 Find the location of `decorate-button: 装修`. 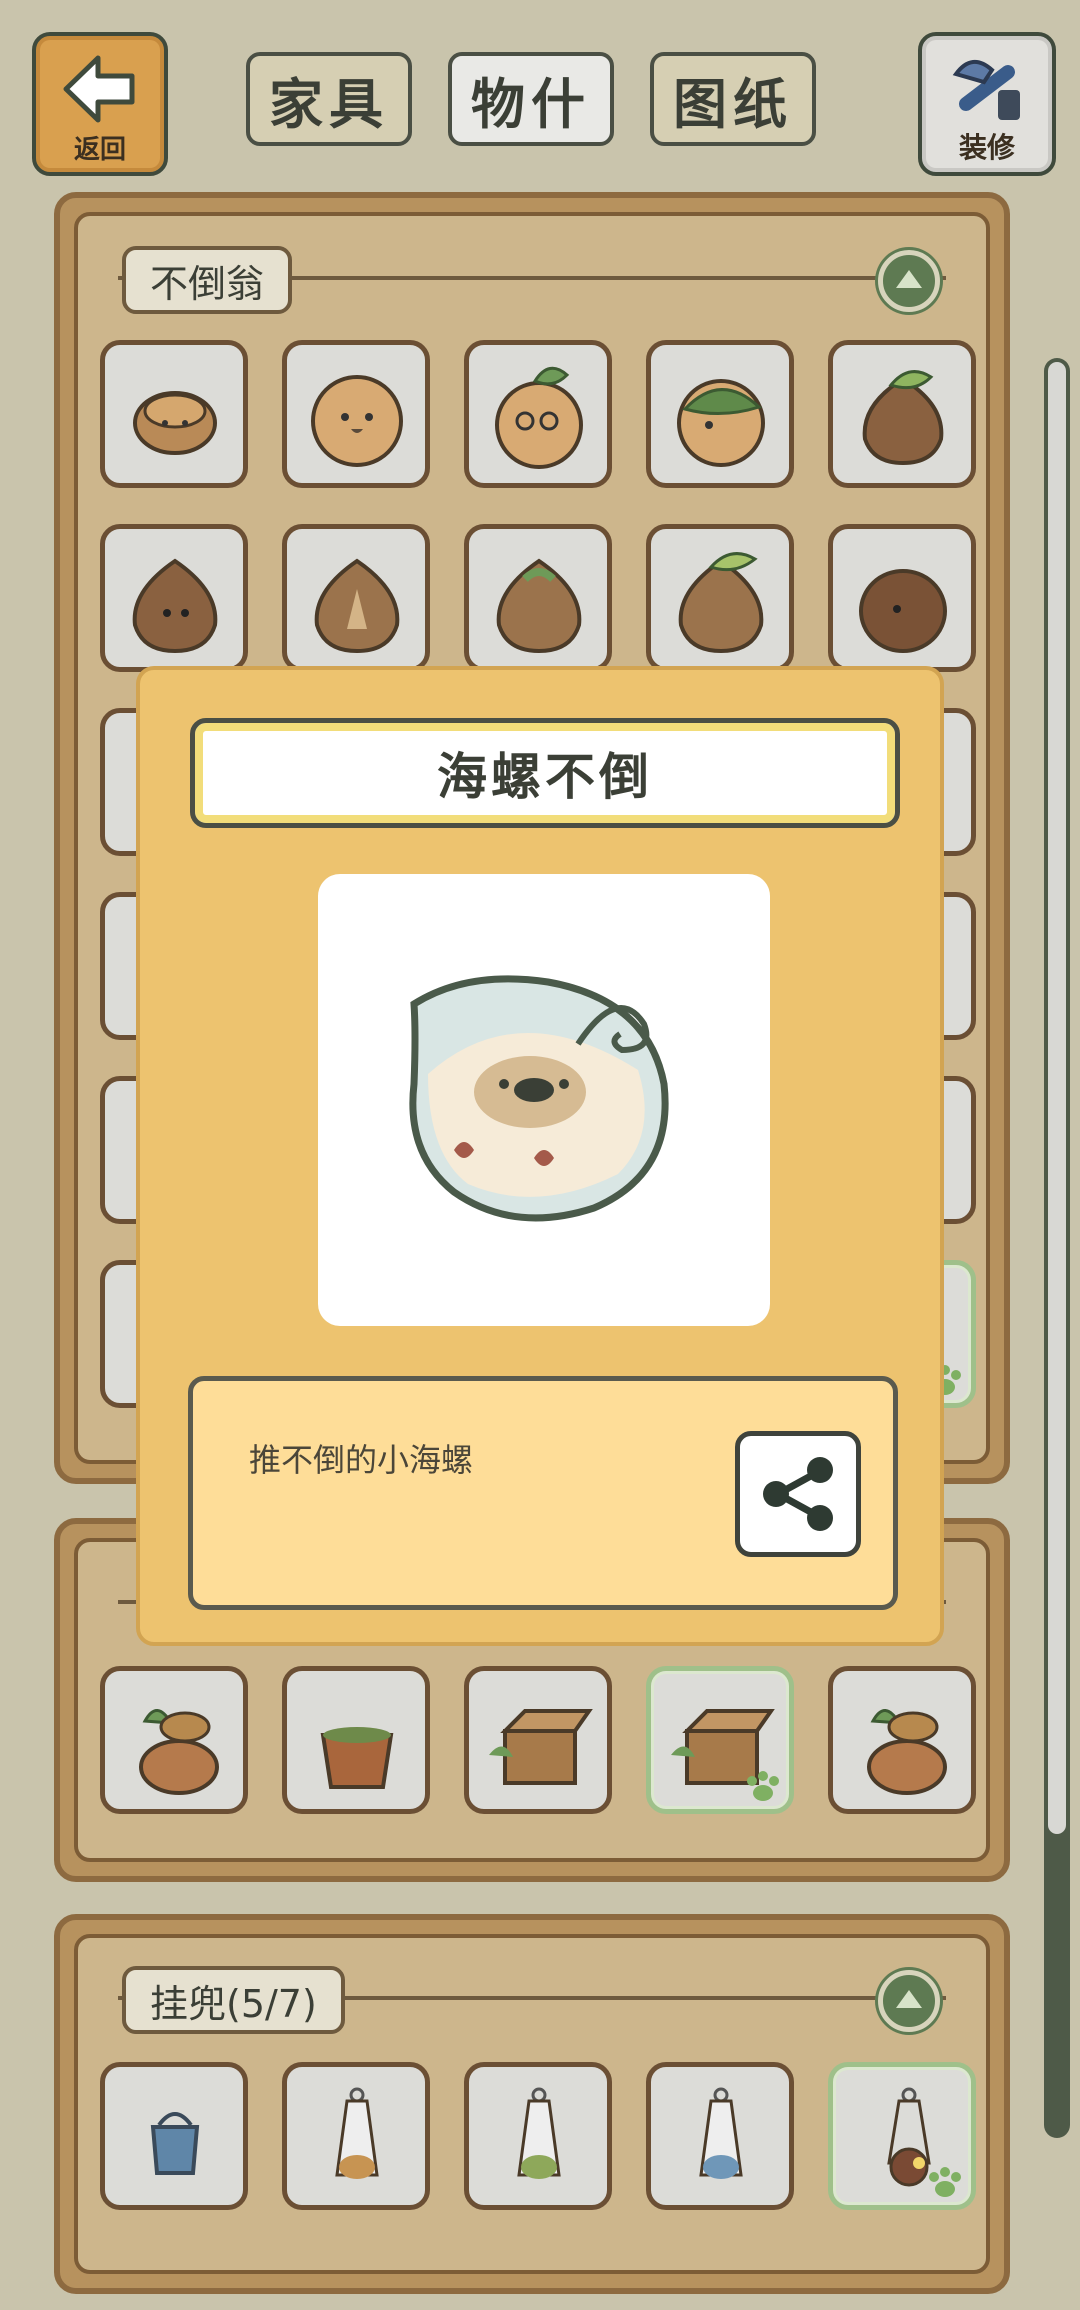

decorate-button: 装修 is located at coordinates (987, 104).